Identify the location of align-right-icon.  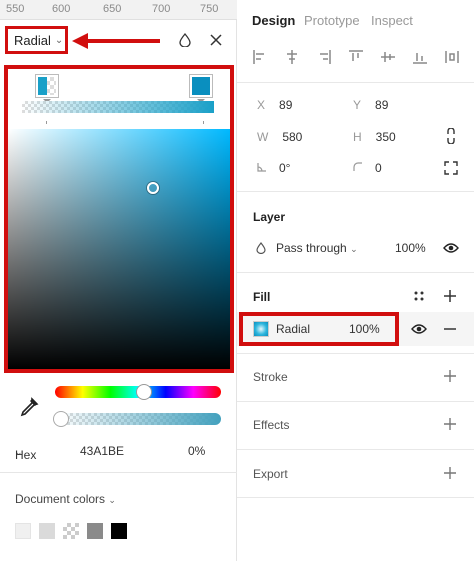
(324, 57).